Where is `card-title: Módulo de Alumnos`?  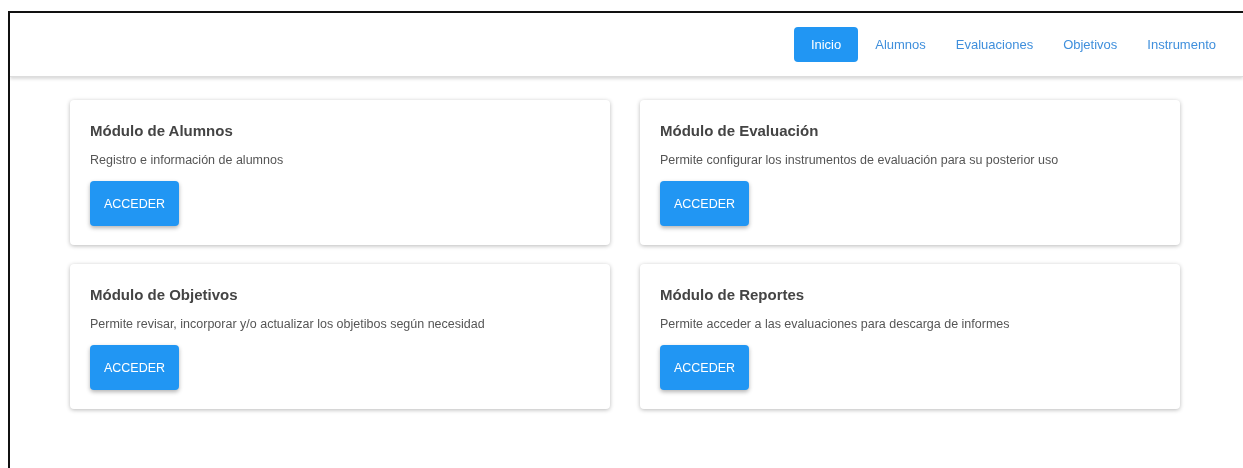
card-title: Módulo de Alumnos is located at coordinates (161, 130).